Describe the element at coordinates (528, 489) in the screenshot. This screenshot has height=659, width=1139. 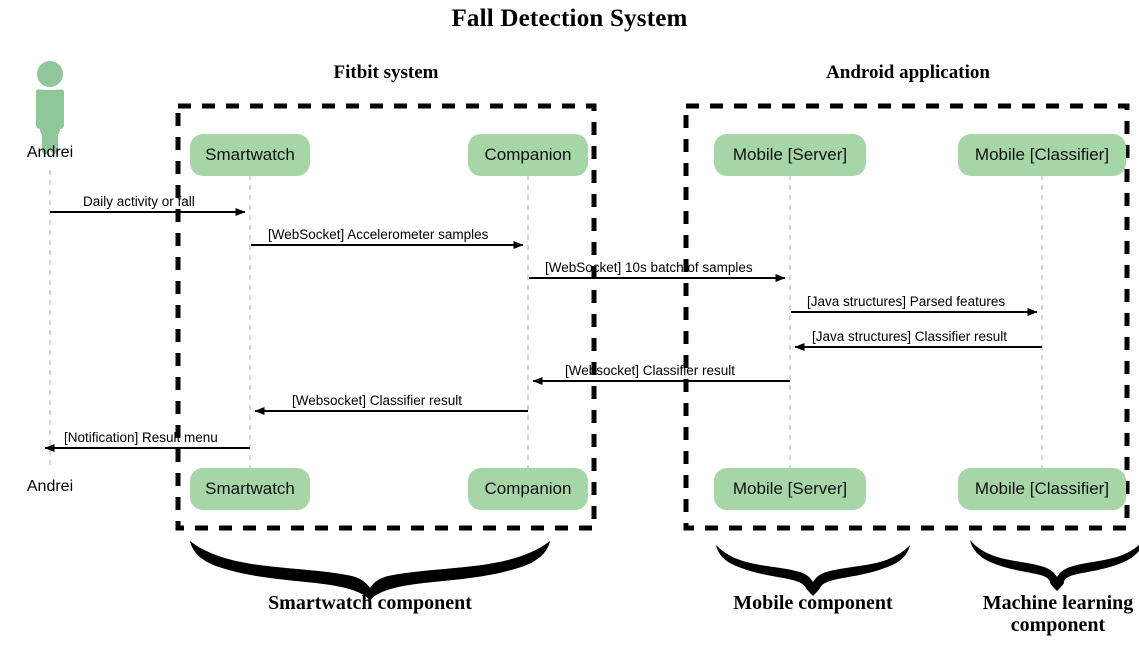
I see `participant-companion-bottom: Companion` at that location.